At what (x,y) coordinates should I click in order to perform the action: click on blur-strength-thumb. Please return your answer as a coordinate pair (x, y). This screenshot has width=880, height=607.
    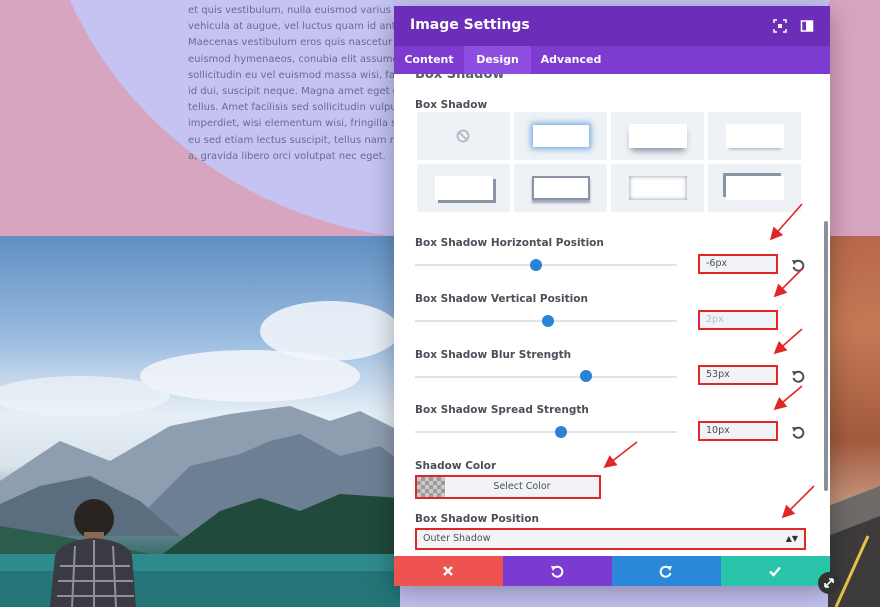
    Looking at the image, I should click on (586, 376).